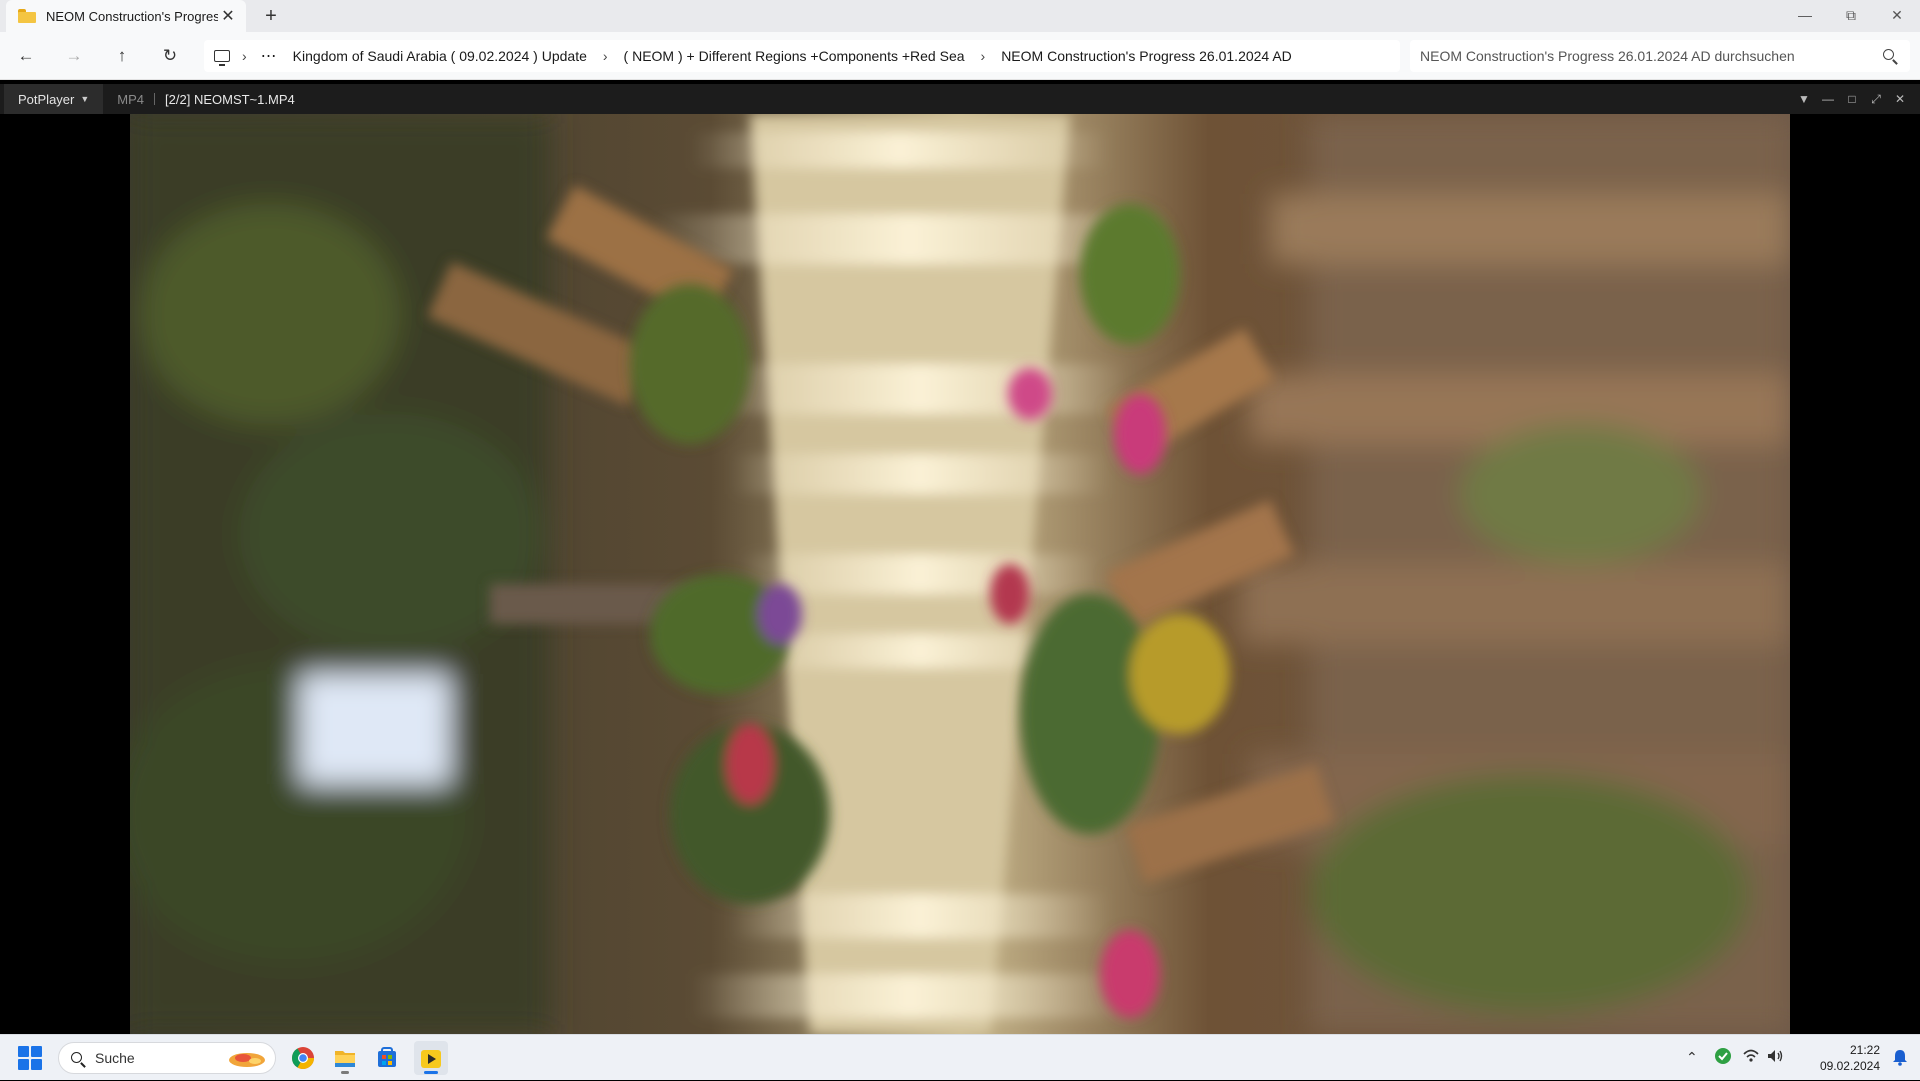 Image resolution: width=1920 pixels, height=1081 pixels. I want to click on potplayer-menu-button: PotPlayer ▼, so click(54, 99).